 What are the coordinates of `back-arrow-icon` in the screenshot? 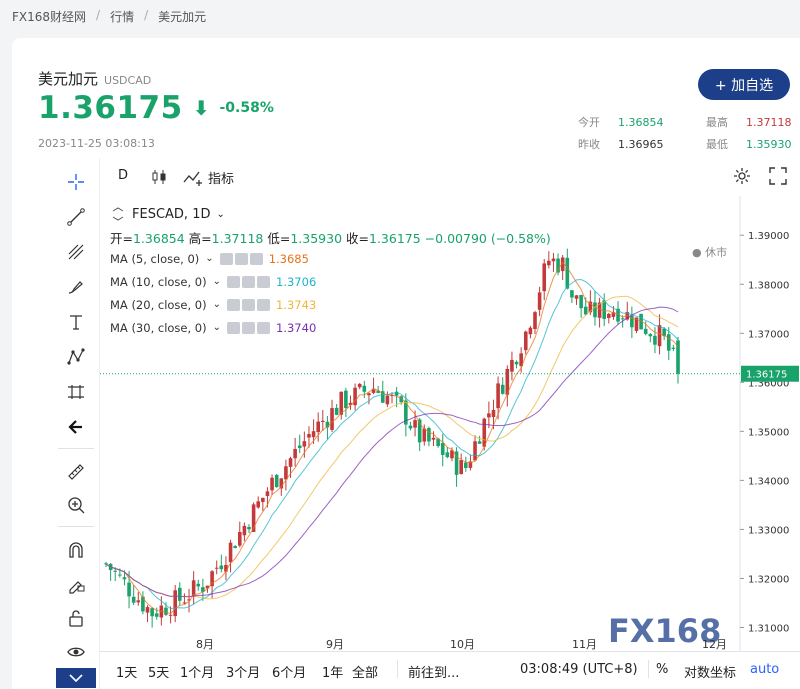 It's located at (76, 427).